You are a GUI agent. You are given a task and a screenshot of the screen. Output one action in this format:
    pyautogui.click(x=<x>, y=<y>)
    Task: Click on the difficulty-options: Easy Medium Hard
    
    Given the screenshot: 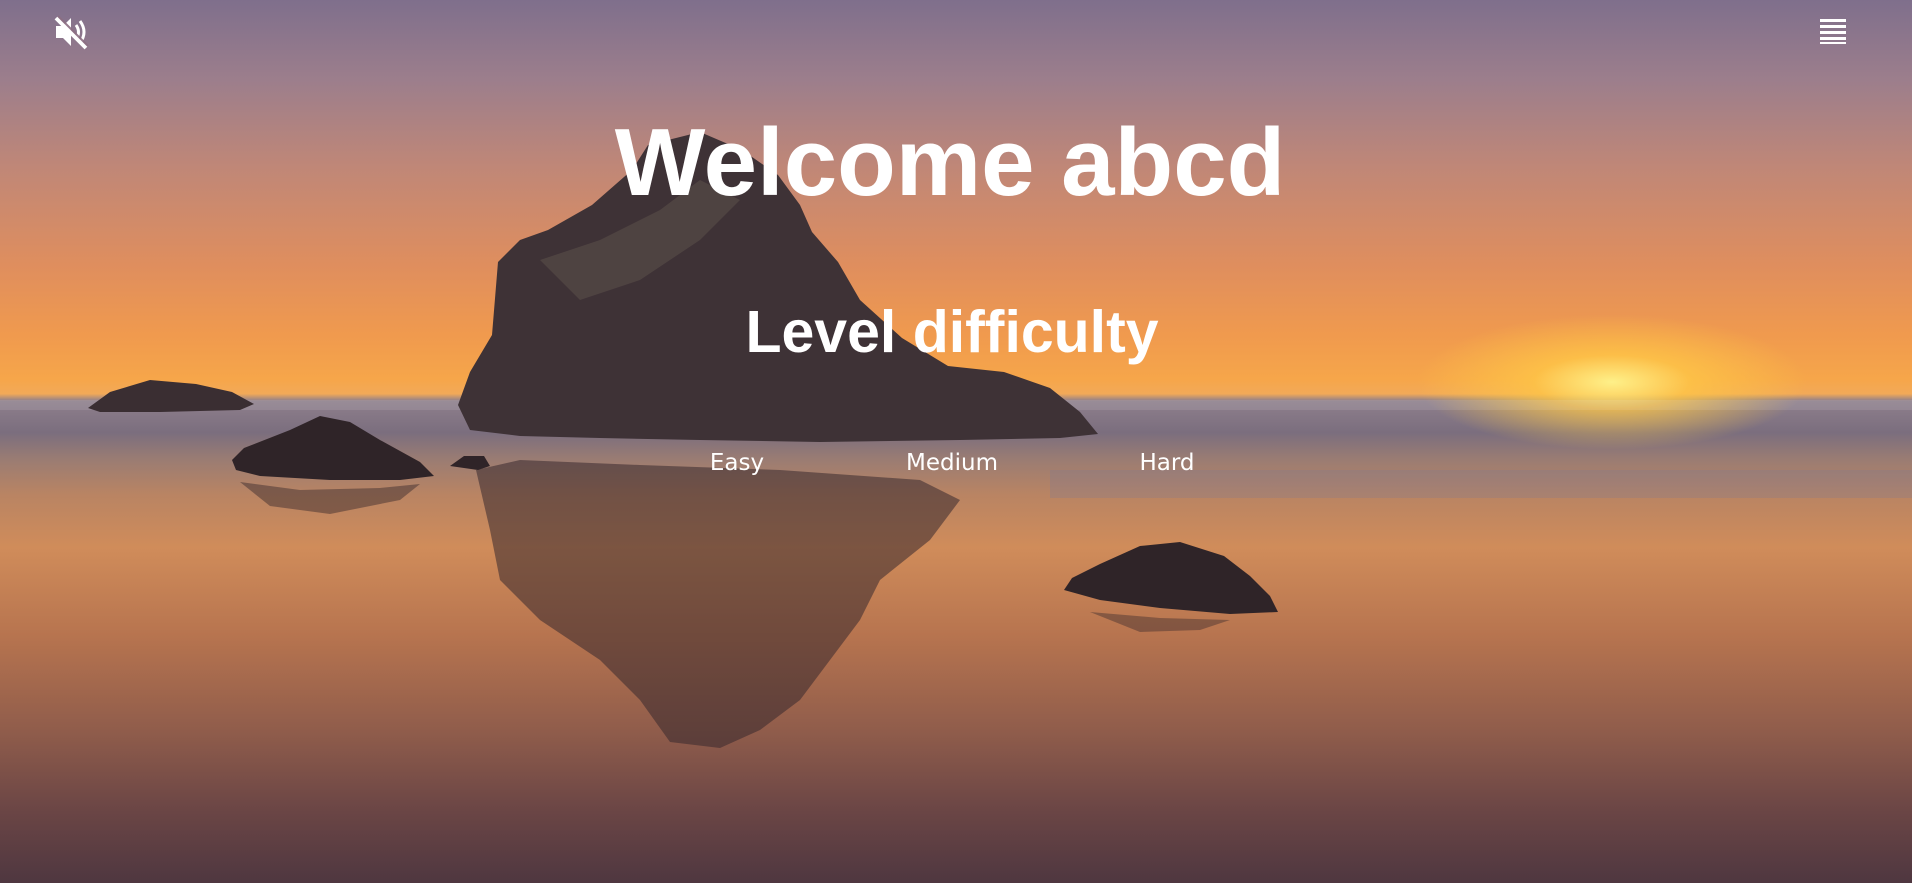 What is the action you would take?
    pyautogui.click(x=956, y=463)
    